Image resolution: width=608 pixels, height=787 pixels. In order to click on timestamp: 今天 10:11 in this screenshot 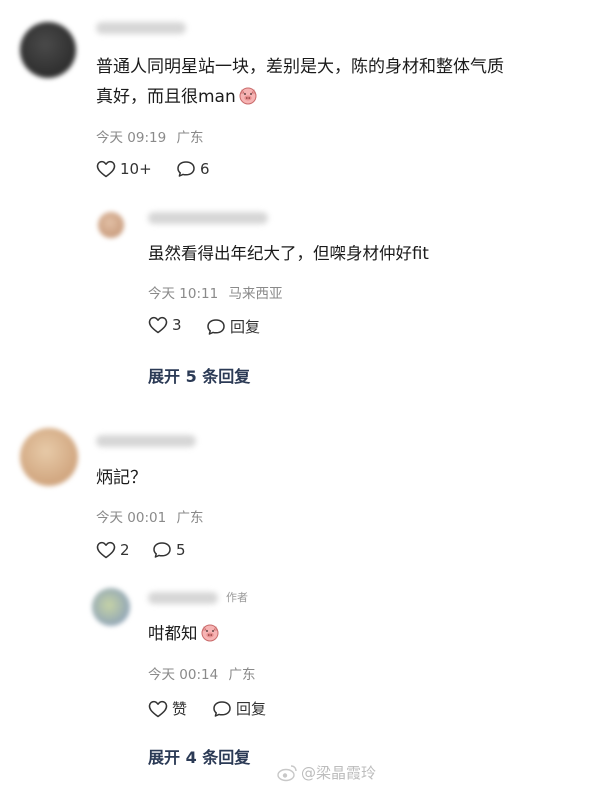, I will do `click(183, 294)`.